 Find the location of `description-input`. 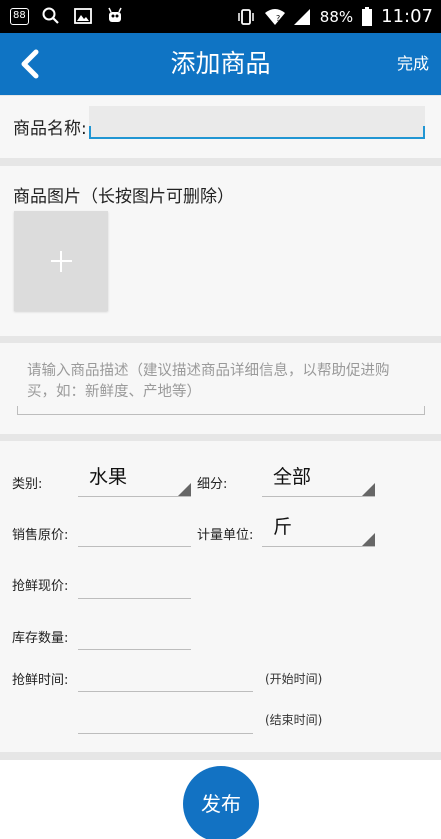

description-input is located at coordinates (221, 385).